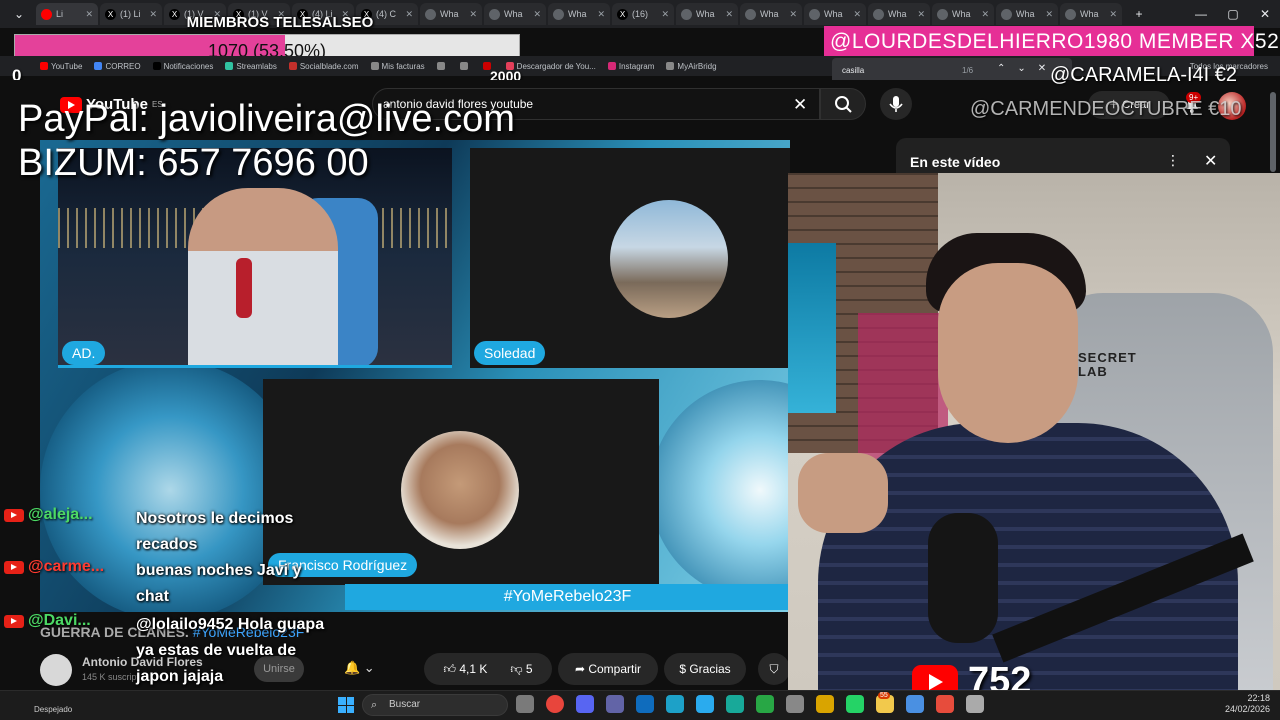 The width and height of the screenshot is (1280, 720). What do you see at coordinates (1265, 14) in the screenshot?
I see `close-window-icon: ✕` at bounding box center [1265, 14].